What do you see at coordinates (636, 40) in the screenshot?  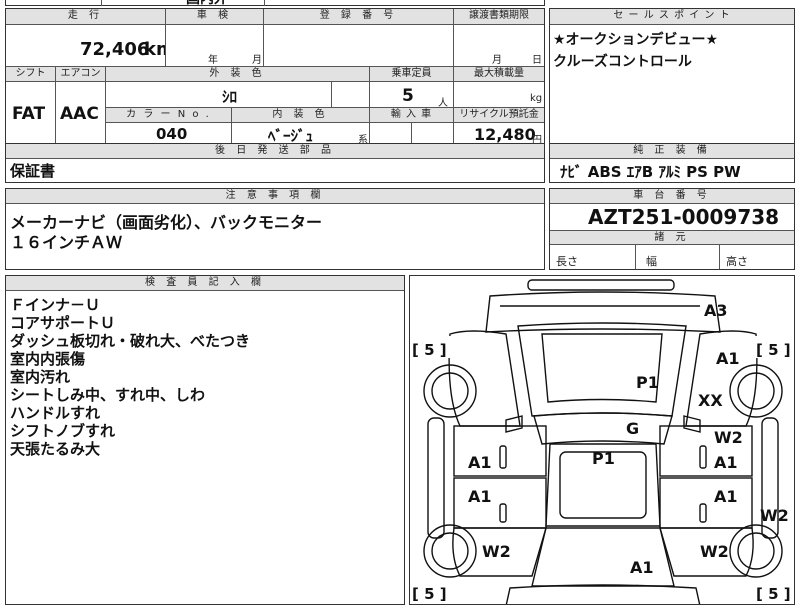 I see `sales-point-1: ★オークションデビュー★` at bounding box center [636, 40].